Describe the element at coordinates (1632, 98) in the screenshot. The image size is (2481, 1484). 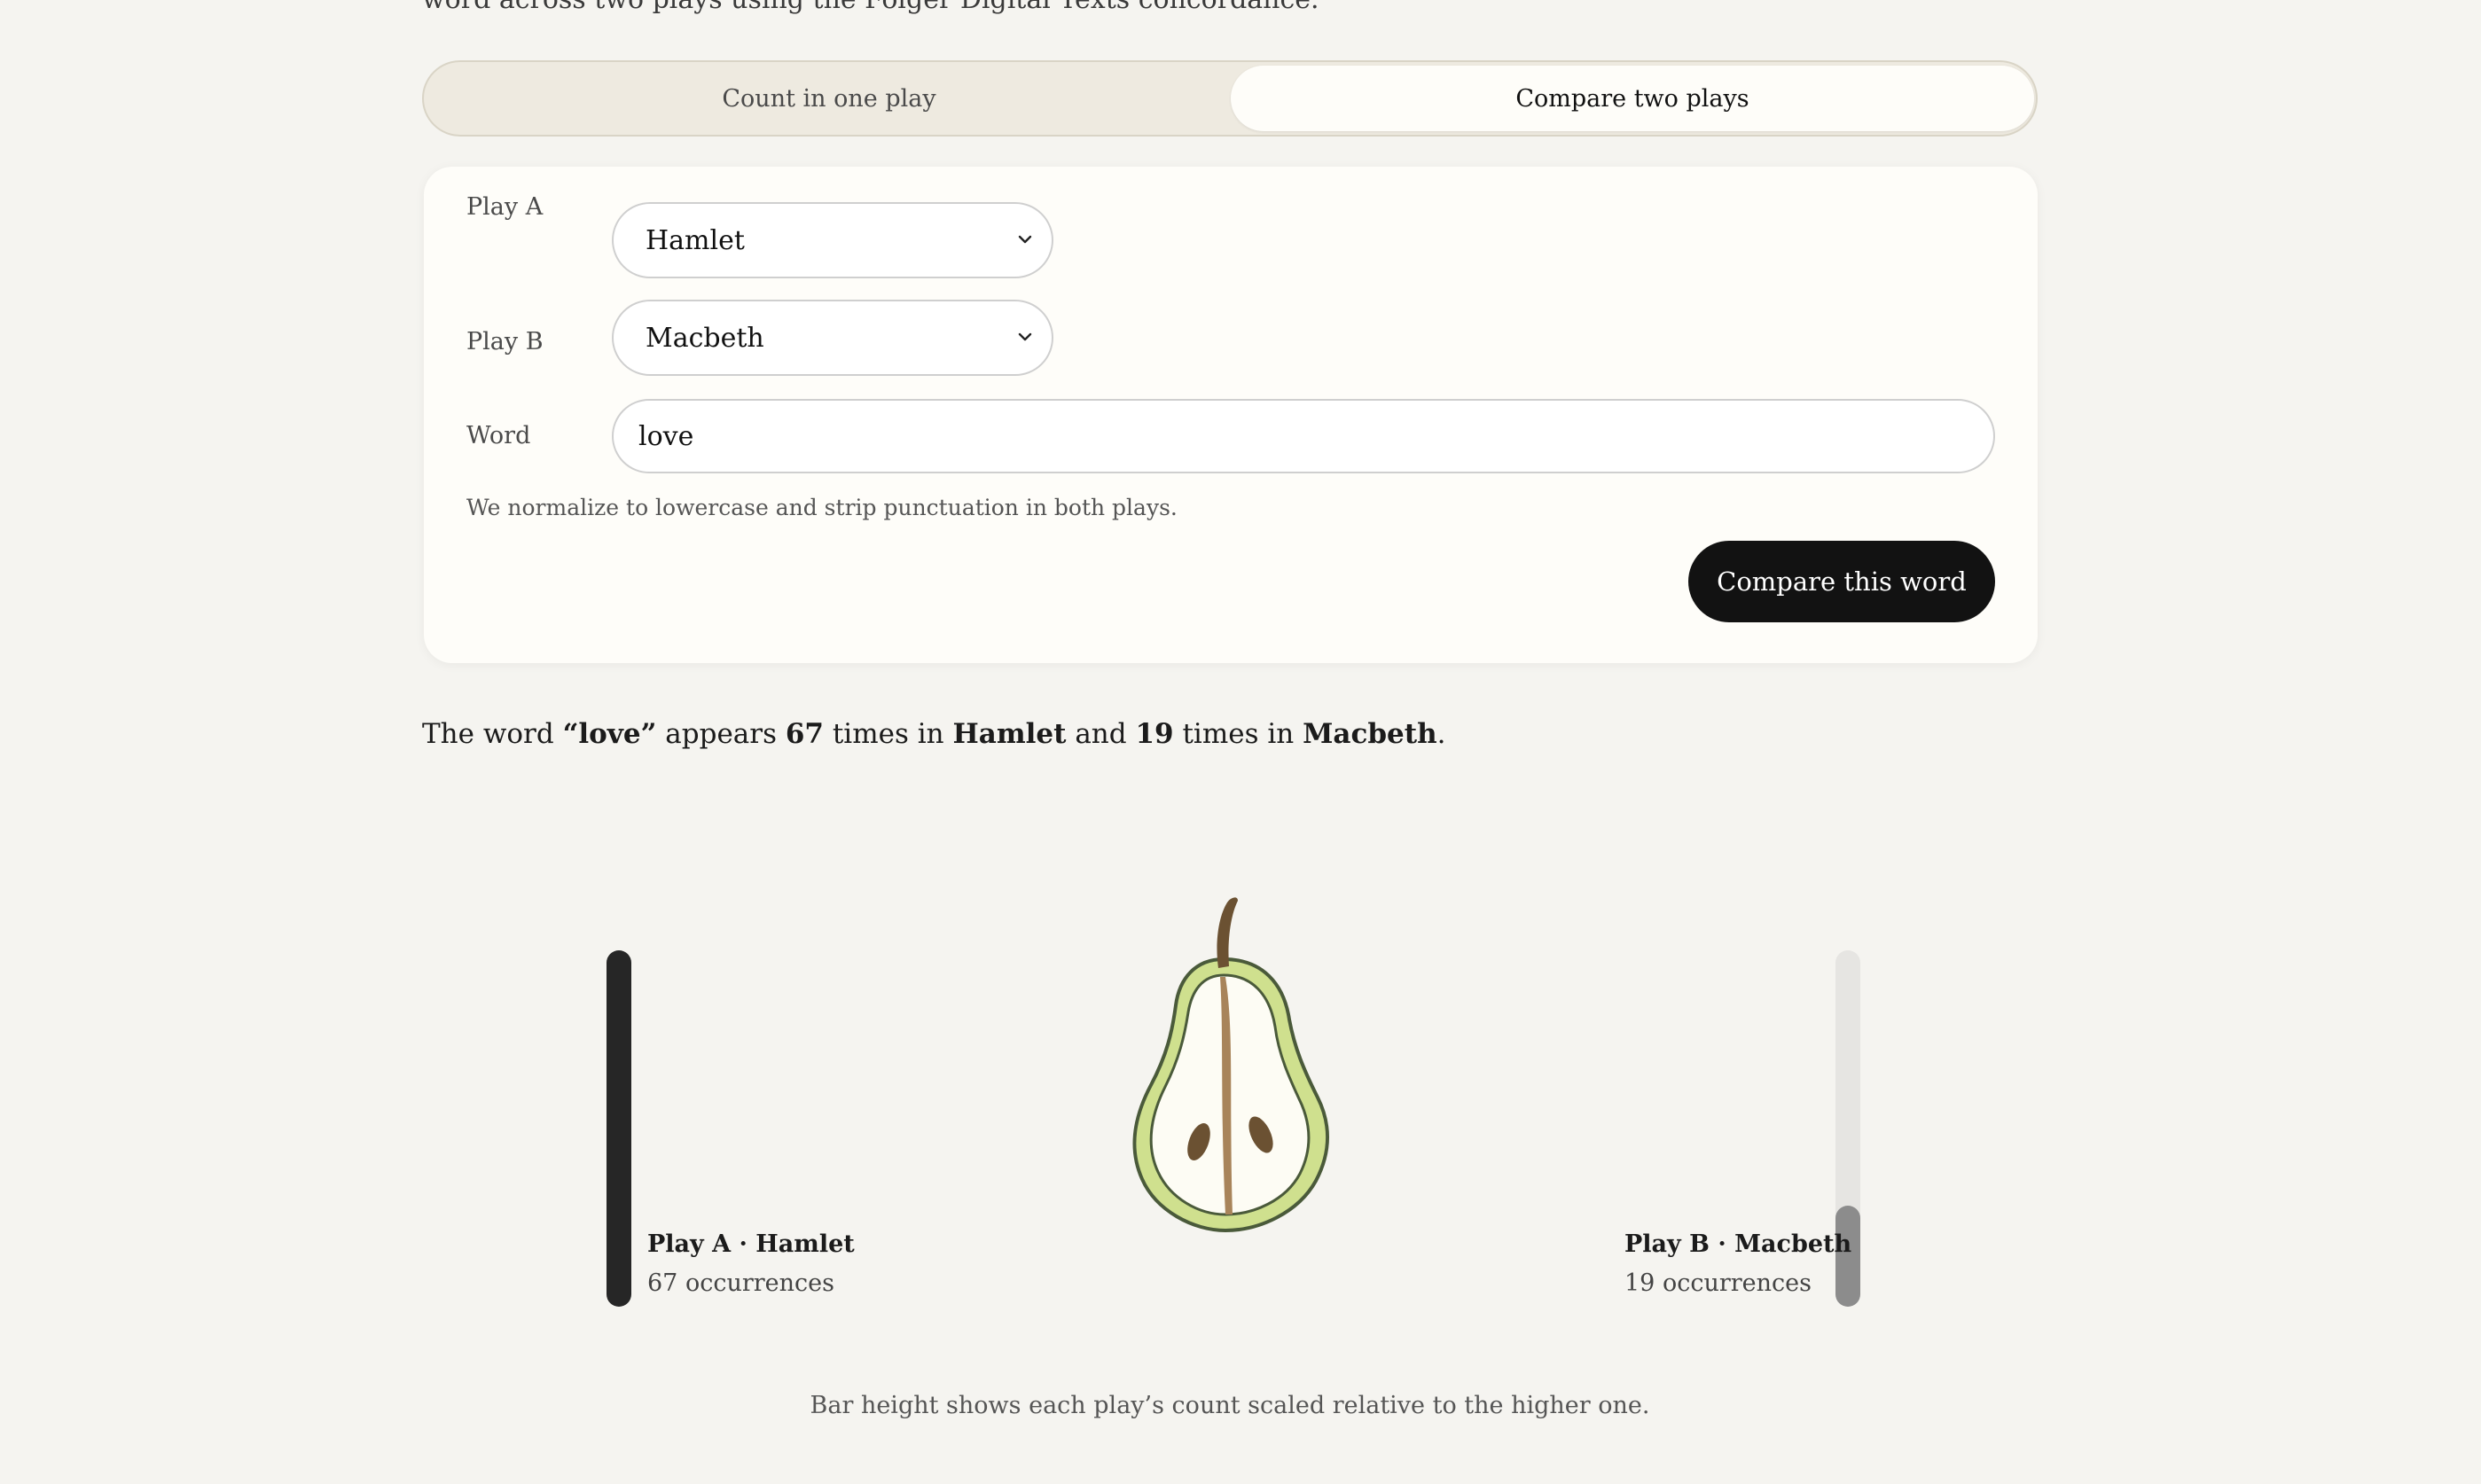
I see `tab-compare-two-plays: Compare two plays` at that location.